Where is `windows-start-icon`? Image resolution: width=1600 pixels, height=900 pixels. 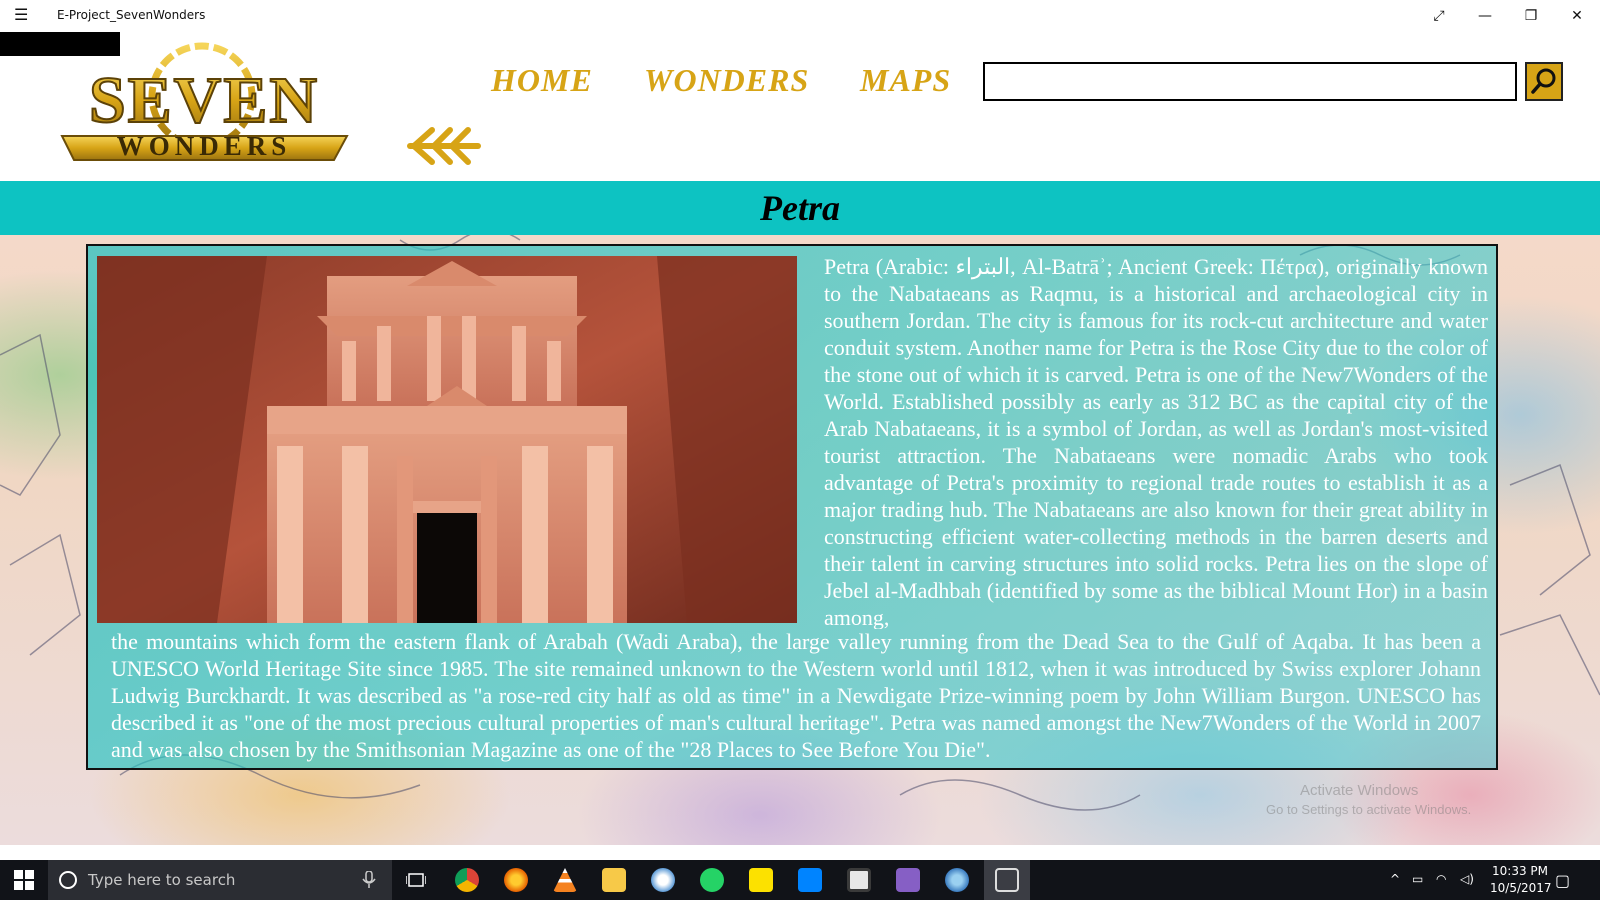
windows-start-icon is located at coordinates (24, 880).